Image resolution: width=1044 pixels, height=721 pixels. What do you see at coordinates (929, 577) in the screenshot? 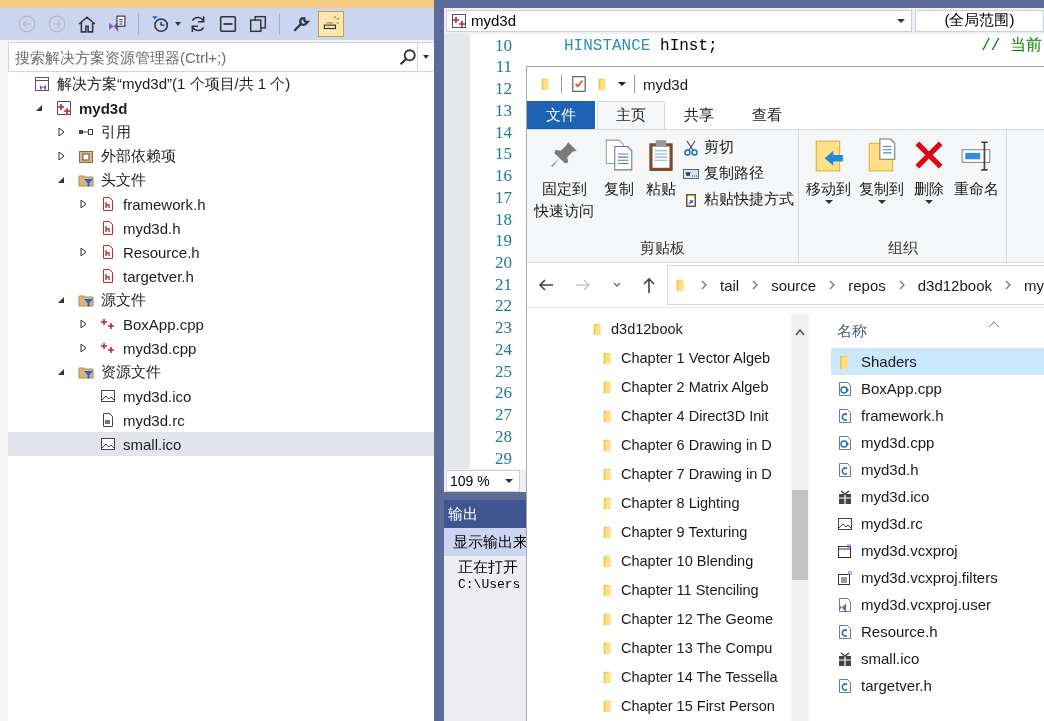
I see `file-name: myd3d.vcxproj.filters` at bounding box center [929, 577].